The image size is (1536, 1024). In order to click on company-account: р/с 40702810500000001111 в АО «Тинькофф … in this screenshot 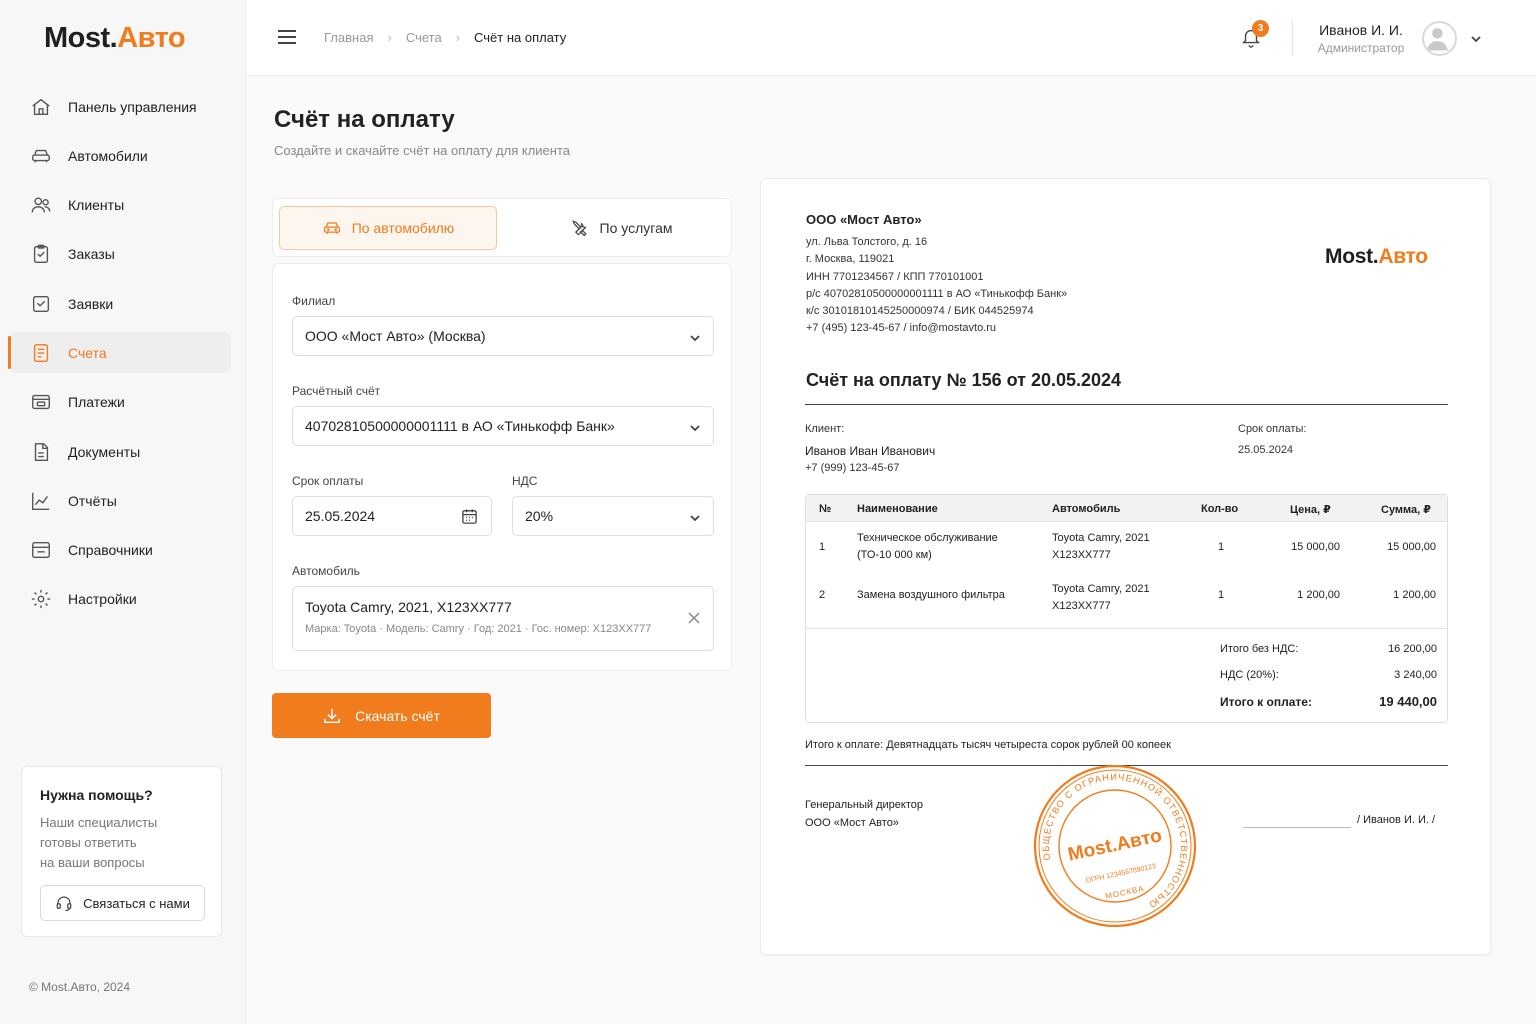, I will do `click(937, 293)`.